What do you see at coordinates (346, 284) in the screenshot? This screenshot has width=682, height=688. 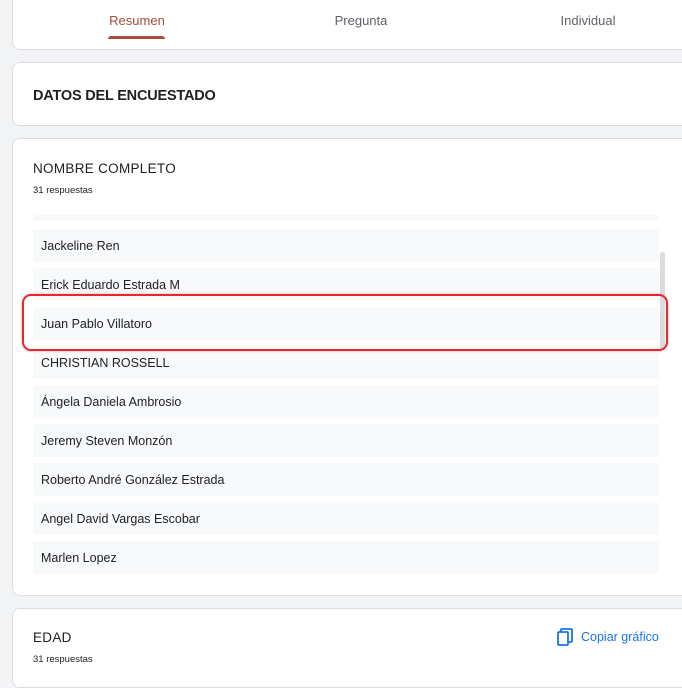 I see `list-item: Erick Eduardo Estrada M` at bounding box center [346, 284].